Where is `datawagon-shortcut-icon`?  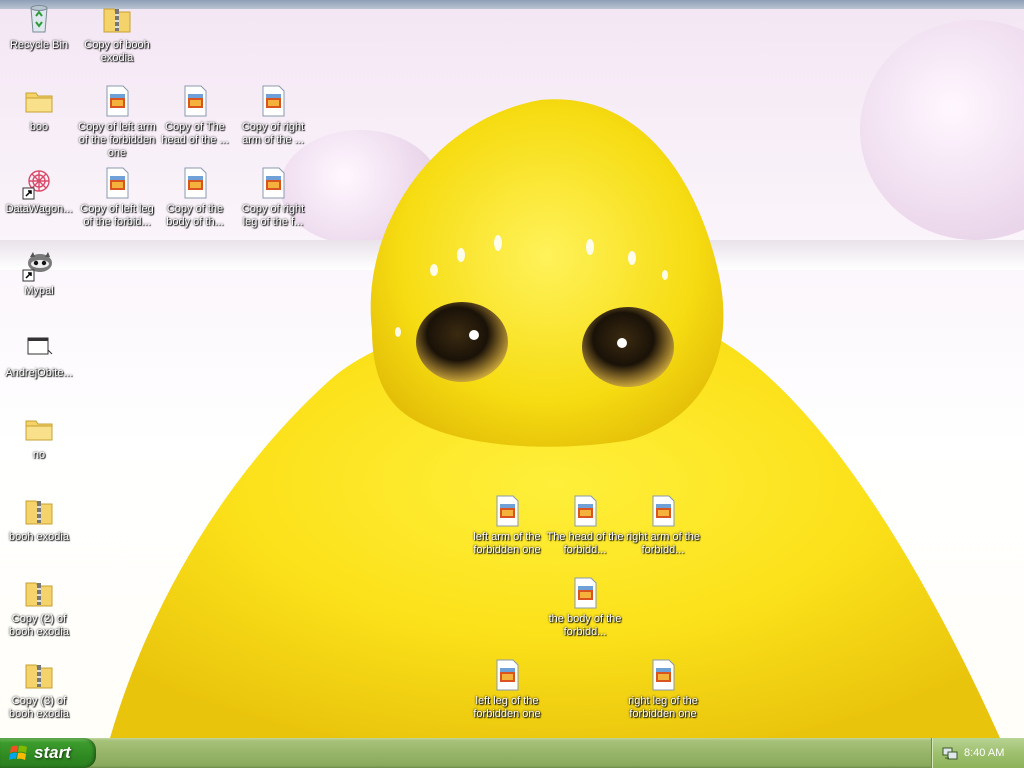 datawagon-shortcut-icon is located at coordinates (39, 183).